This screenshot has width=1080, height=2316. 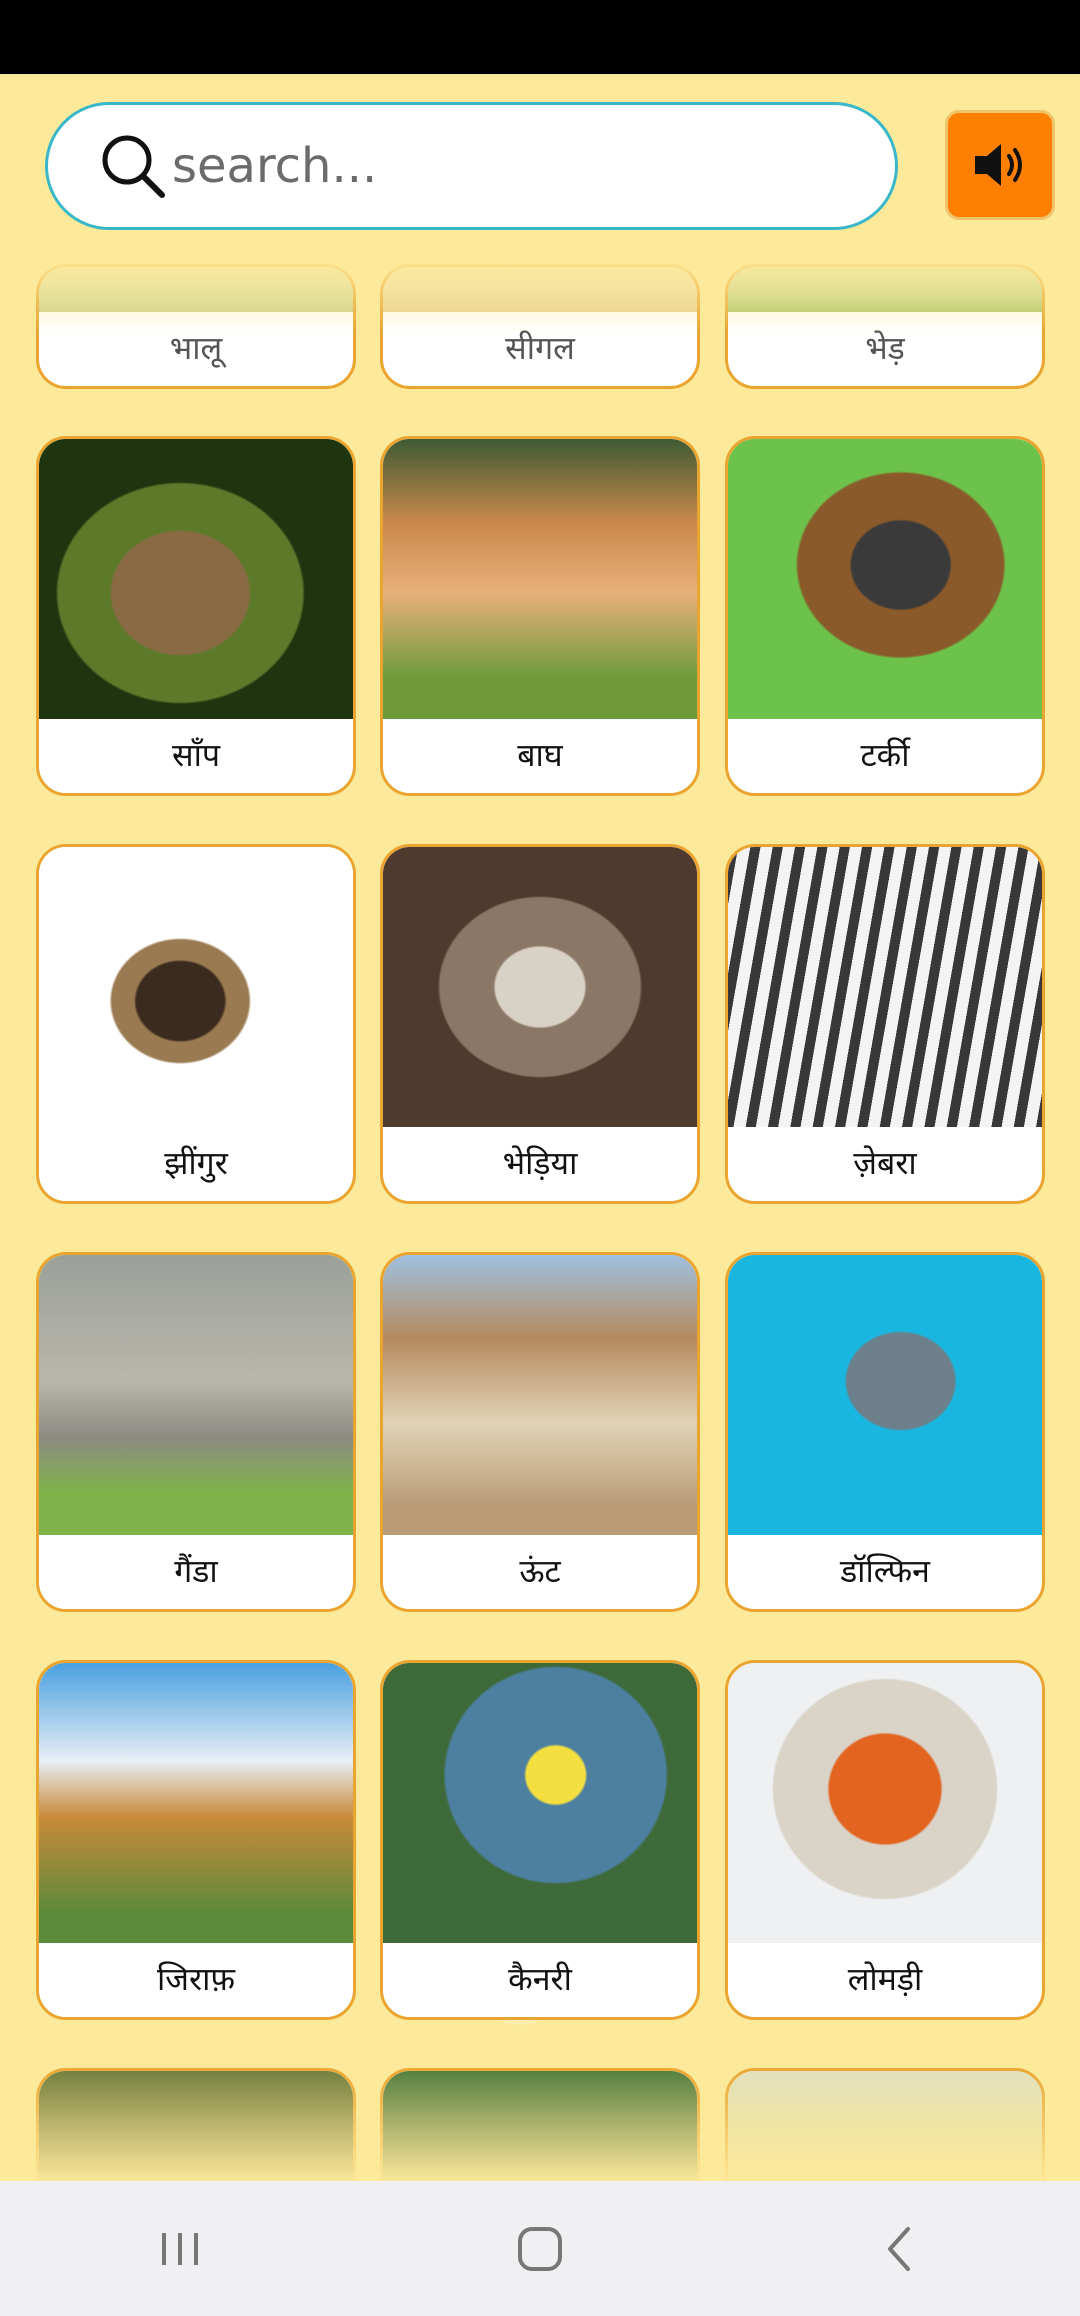 I want to click on animal-label: भेड़िया, so click(x=540, y=1162).